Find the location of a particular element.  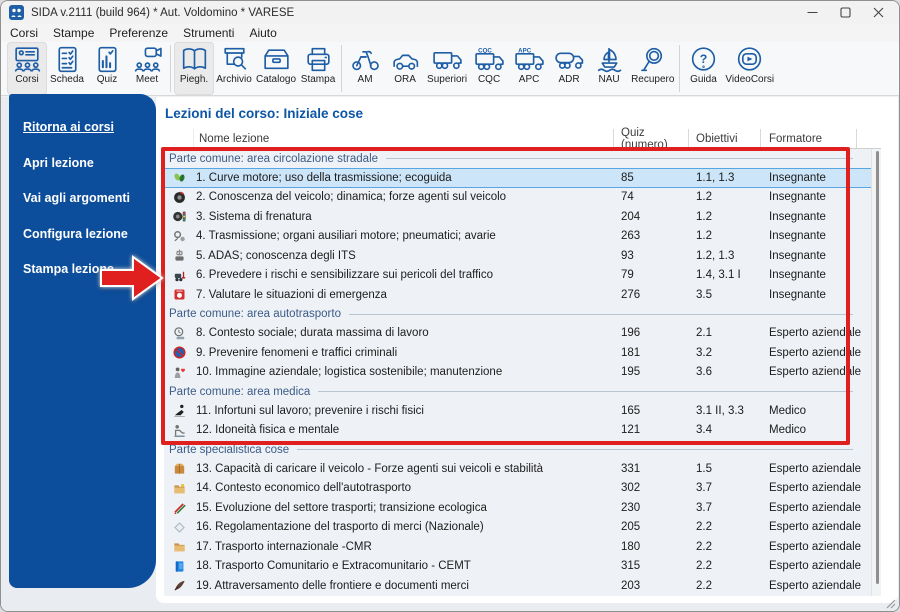

lesson-obiettivi: 2.2 is located at coordinates (704, 546).